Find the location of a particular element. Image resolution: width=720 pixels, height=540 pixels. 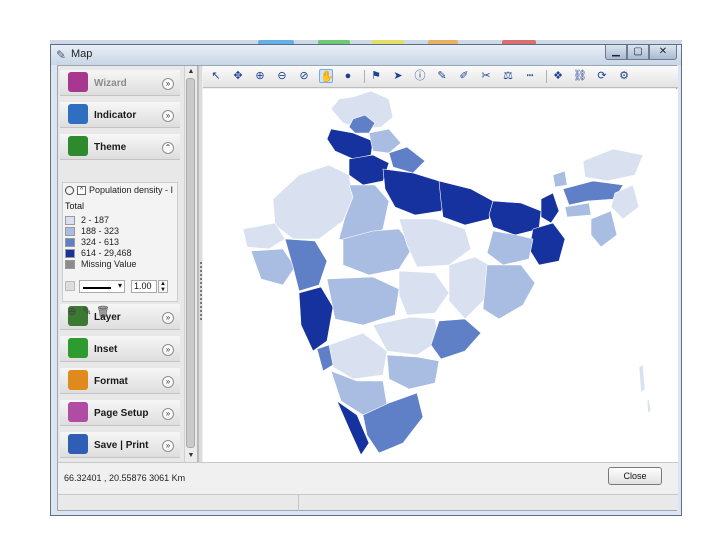

legend-item: 324 - 613 is located at coordinates (92, 242).